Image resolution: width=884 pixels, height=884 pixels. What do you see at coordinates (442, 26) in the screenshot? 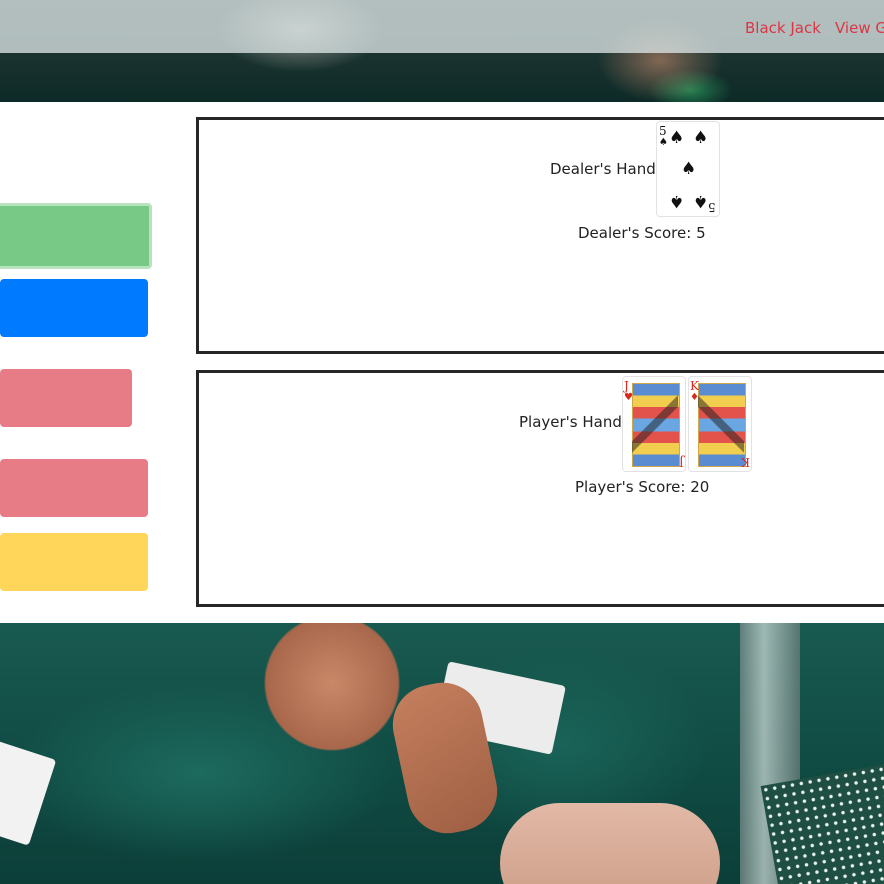
I see `navbar: Black Jack View G` at bounding box center [442, 26].